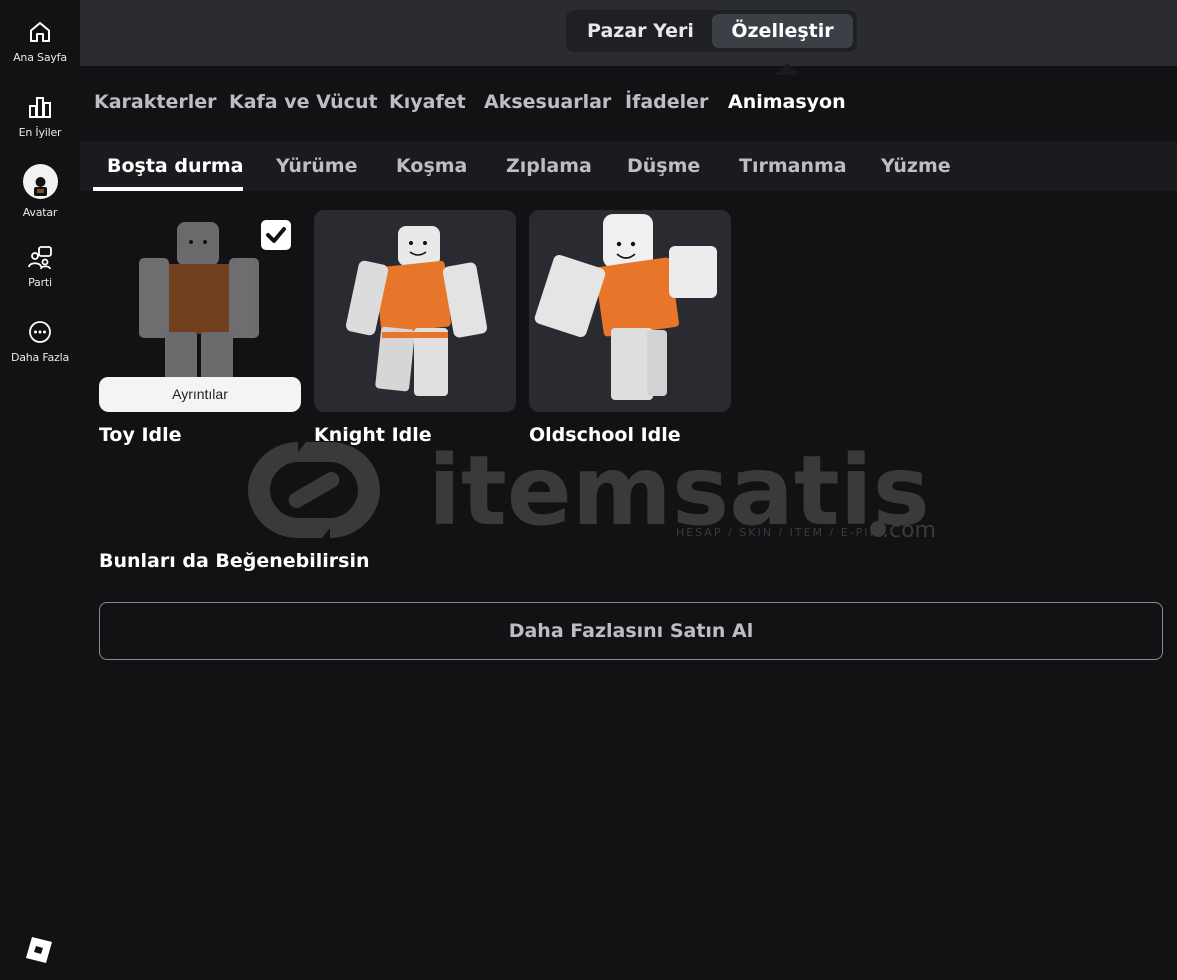 This screenshot has width=1177, height=980. I want to click on sidebar-item-charts: En İyiler, so click(40, 116).